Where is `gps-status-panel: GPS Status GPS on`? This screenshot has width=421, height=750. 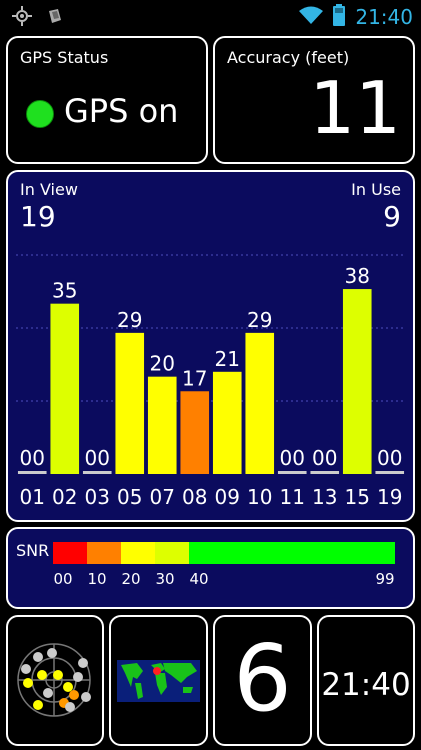 gps-status-panel: GPS Status GPS on is located at coordinates (107, 100).